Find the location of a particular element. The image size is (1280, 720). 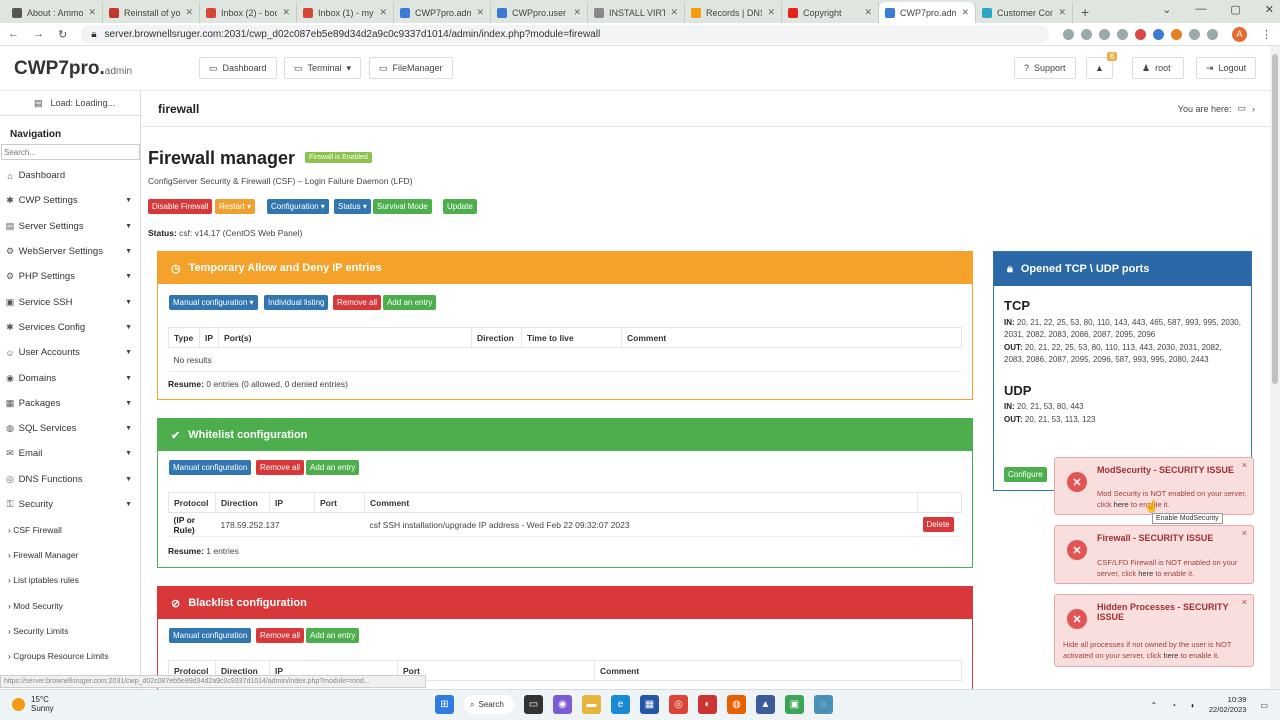

notifications-icon: ▭ is located at coordinates (1264, 705).